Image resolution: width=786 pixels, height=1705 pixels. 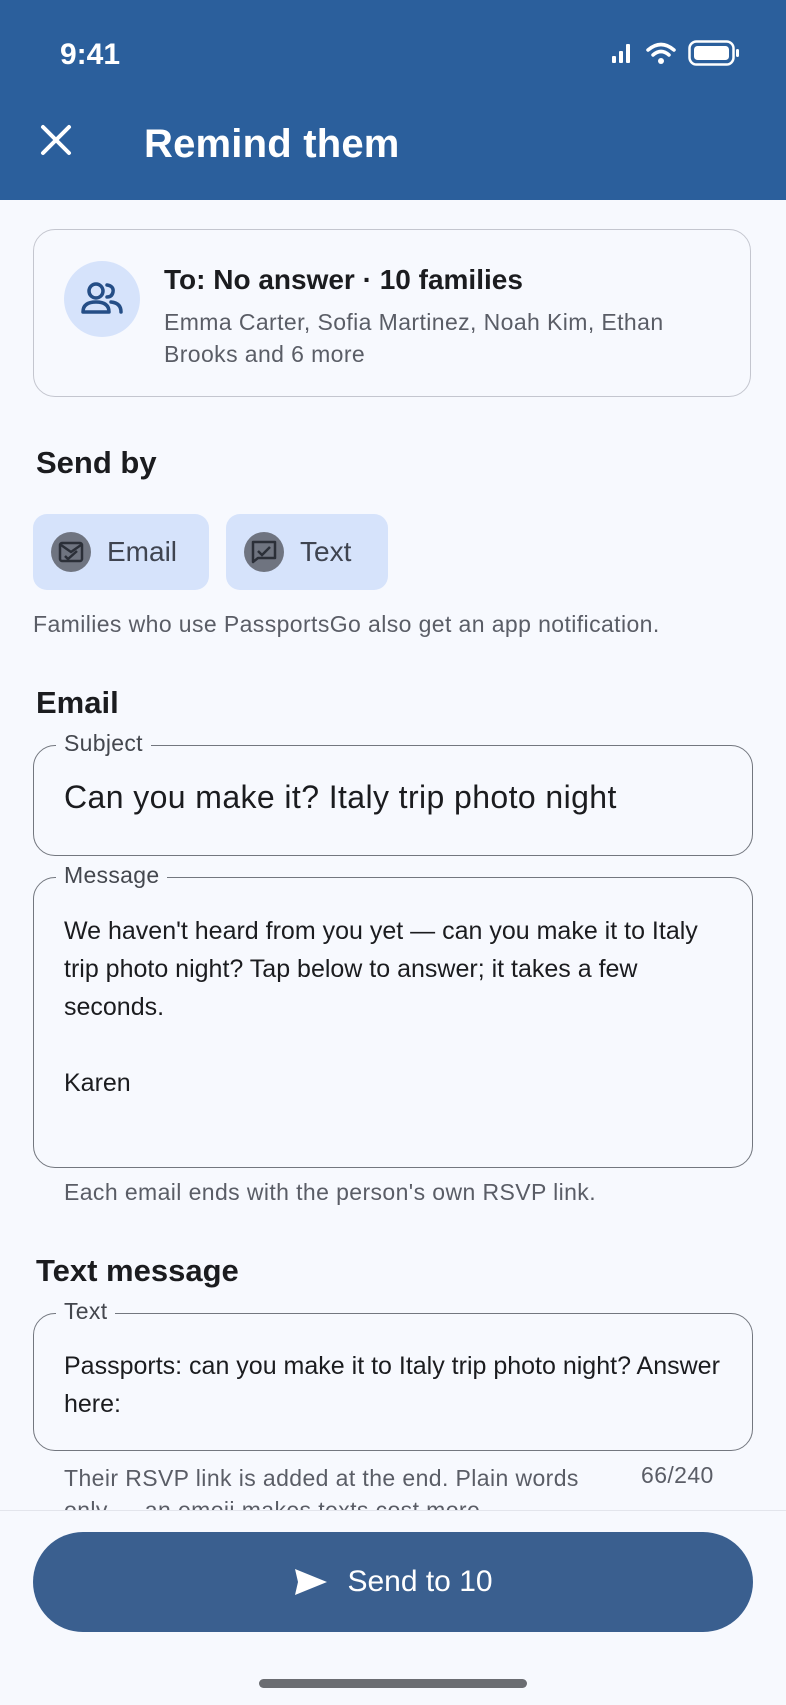 I want to click on status-time: 9:41, so click(x=90, y=54).